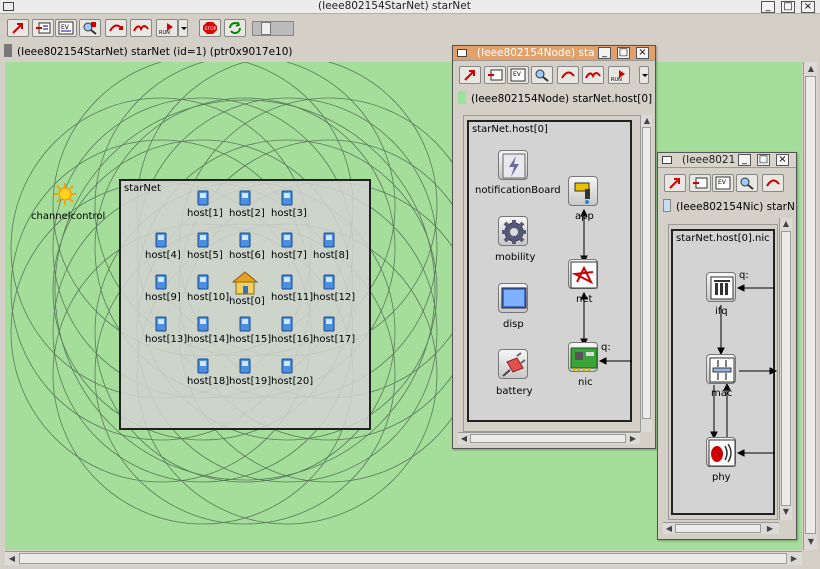 The height and width of the screenshot is (569, 820). What do you see at coordinates (744, 160) in the screenshot?
I see `nic-minimize-button: _` at bounding box center [744, 160].